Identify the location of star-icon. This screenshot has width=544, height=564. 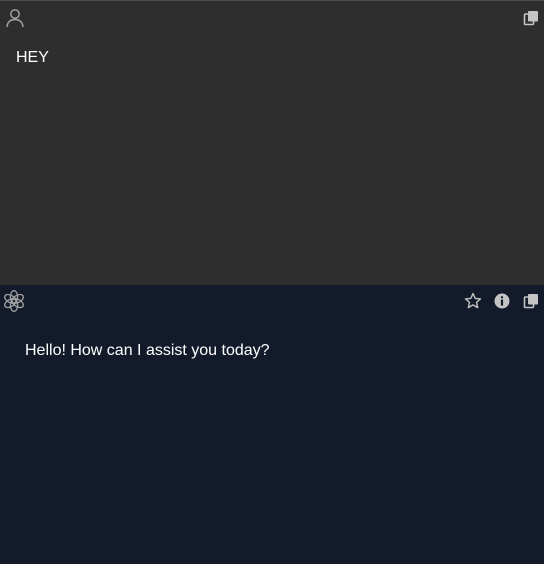
(473, 301).